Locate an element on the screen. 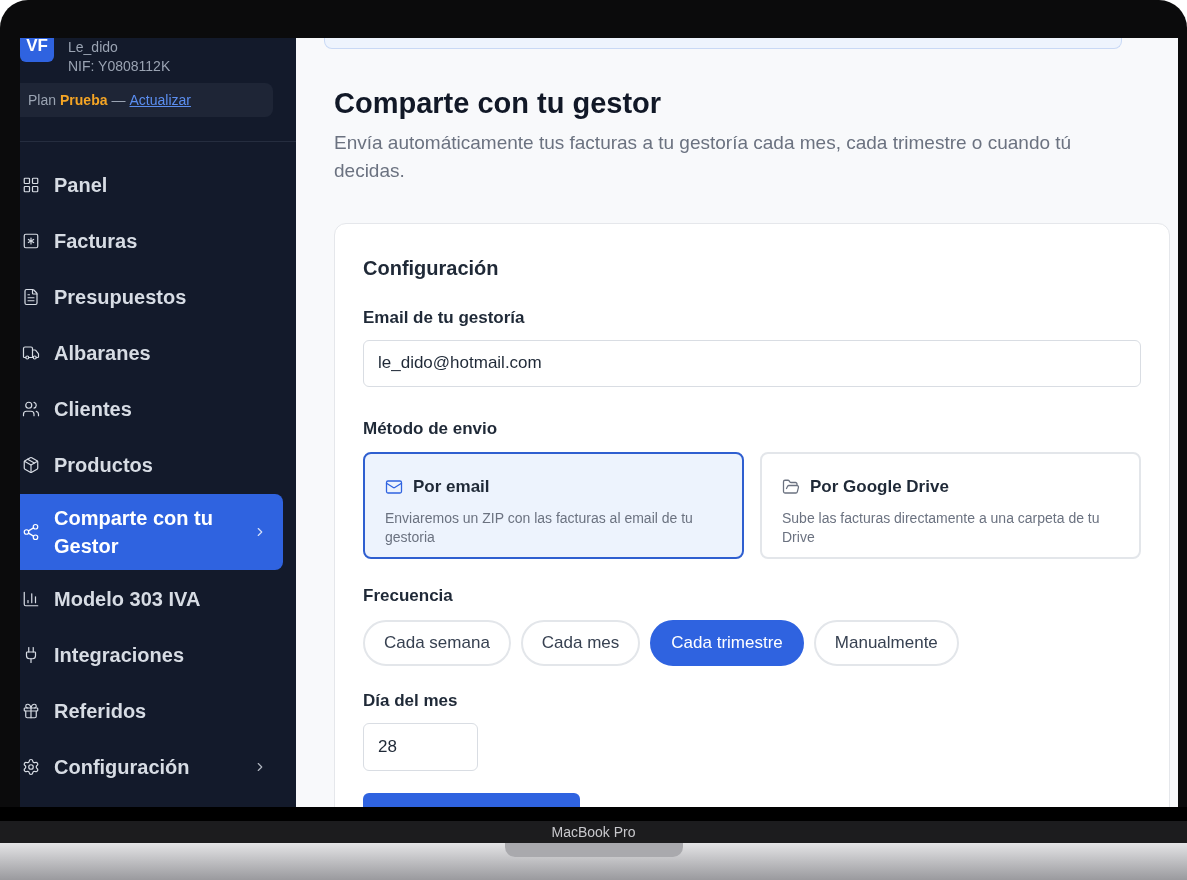  bar-chart-icon is located at coordinates (31, 599).